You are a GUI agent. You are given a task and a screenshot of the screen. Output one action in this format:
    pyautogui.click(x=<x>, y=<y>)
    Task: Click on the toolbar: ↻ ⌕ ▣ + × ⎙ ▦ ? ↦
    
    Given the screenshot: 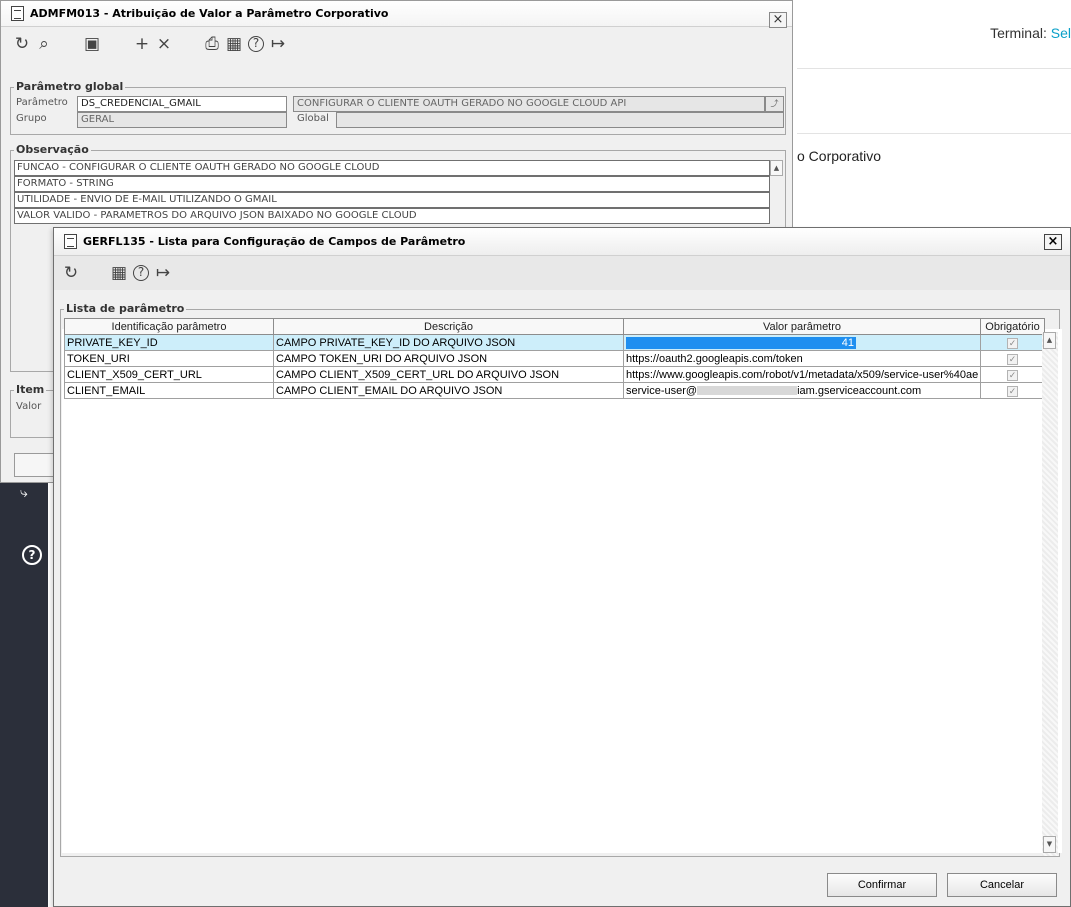 What is the action you would take?
    pyautogui.click(x=396, y=44)
    